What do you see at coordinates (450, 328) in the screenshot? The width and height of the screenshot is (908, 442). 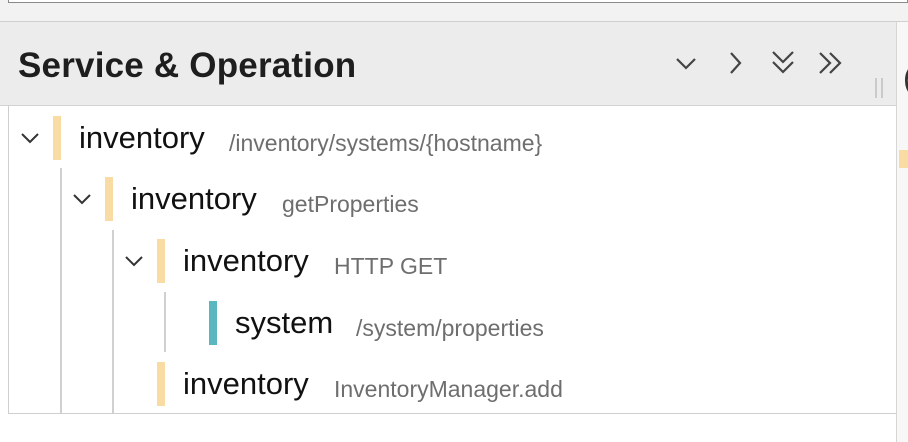 I see `operation-name: /system/properties` at bounding box center [450, 328].